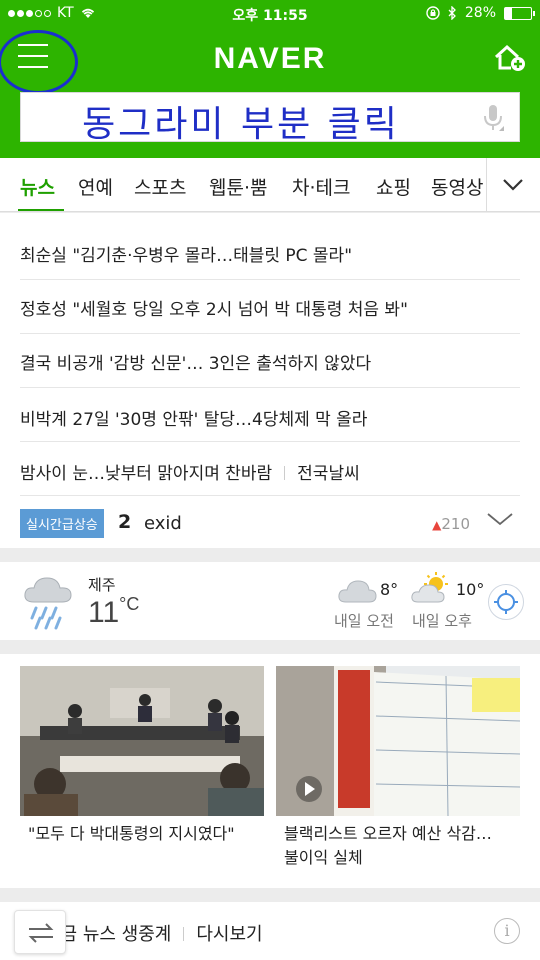 The image size is (540, 960). What do you see at coordinates (41, 210) in the screenshot?
I see `active-tab-indicator` at bounding box center [41, 210].